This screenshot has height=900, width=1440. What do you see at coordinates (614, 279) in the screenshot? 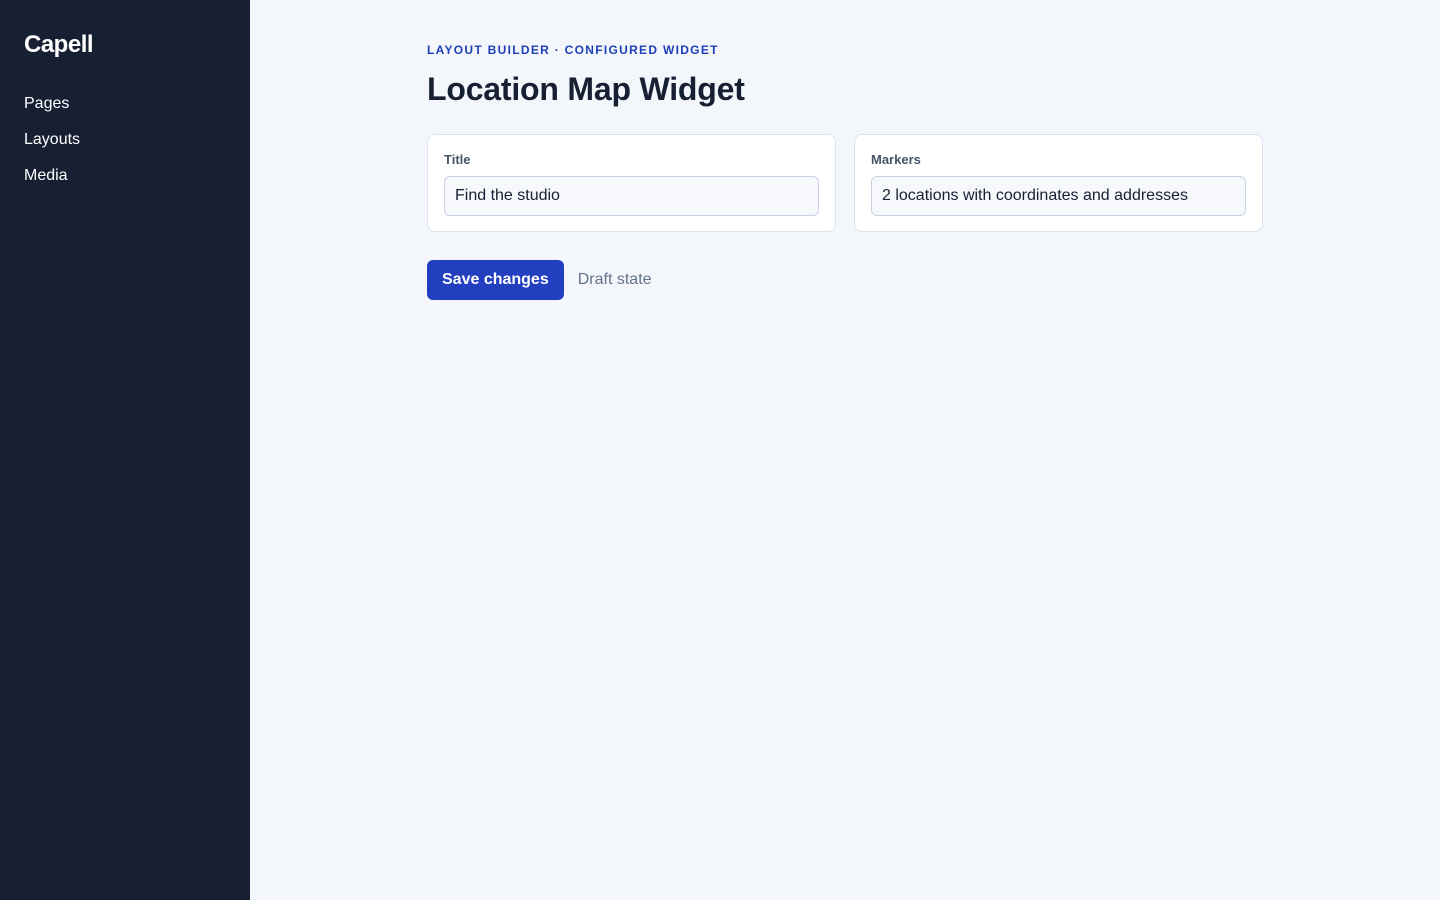
I see `draft-status: Draft state` at bounding box center [614, 279].